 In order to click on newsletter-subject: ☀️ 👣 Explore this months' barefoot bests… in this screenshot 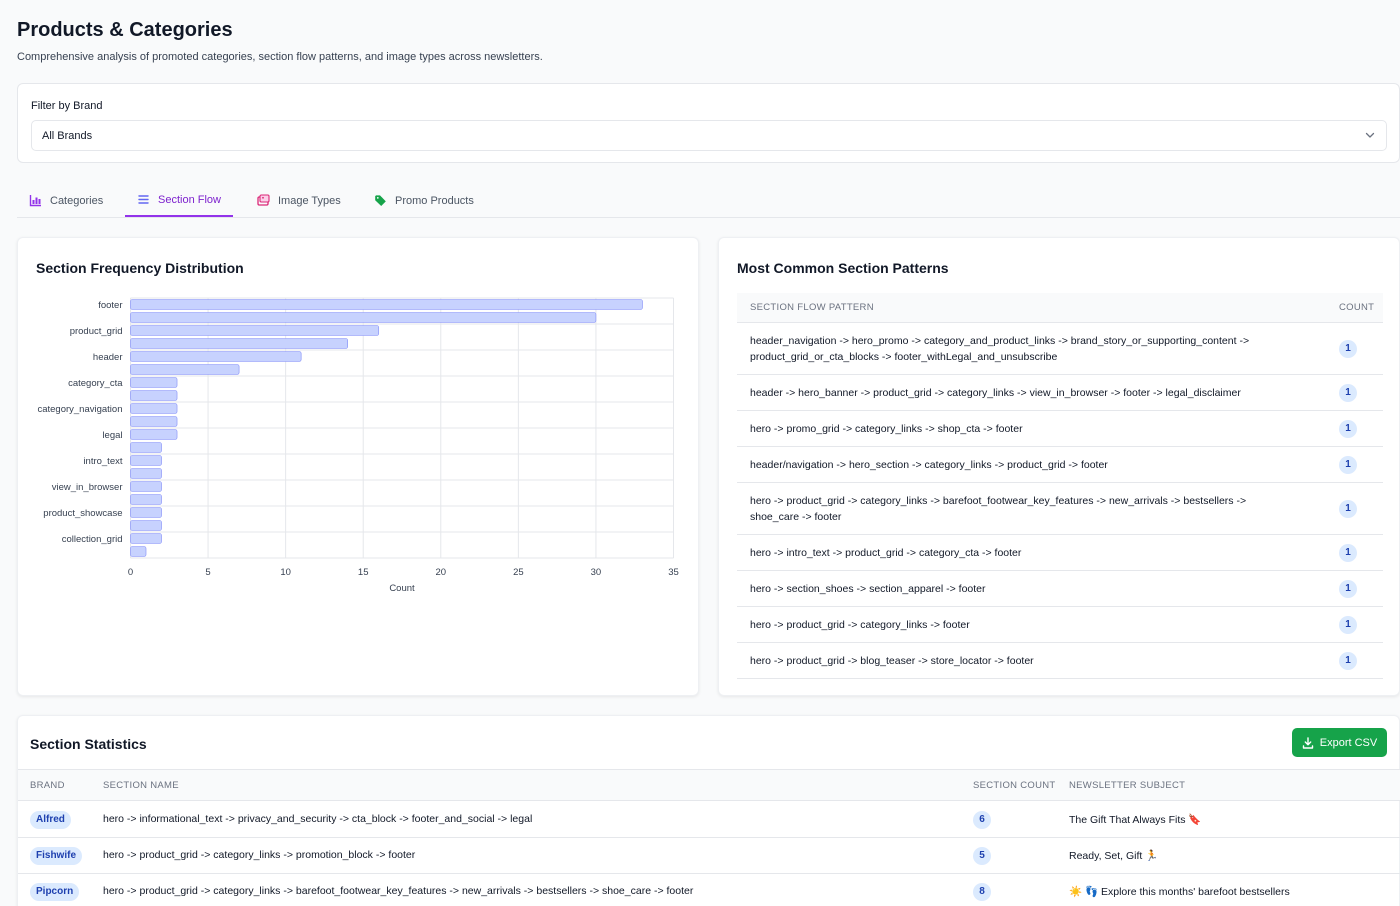, I will do `click(1179, 892)`.